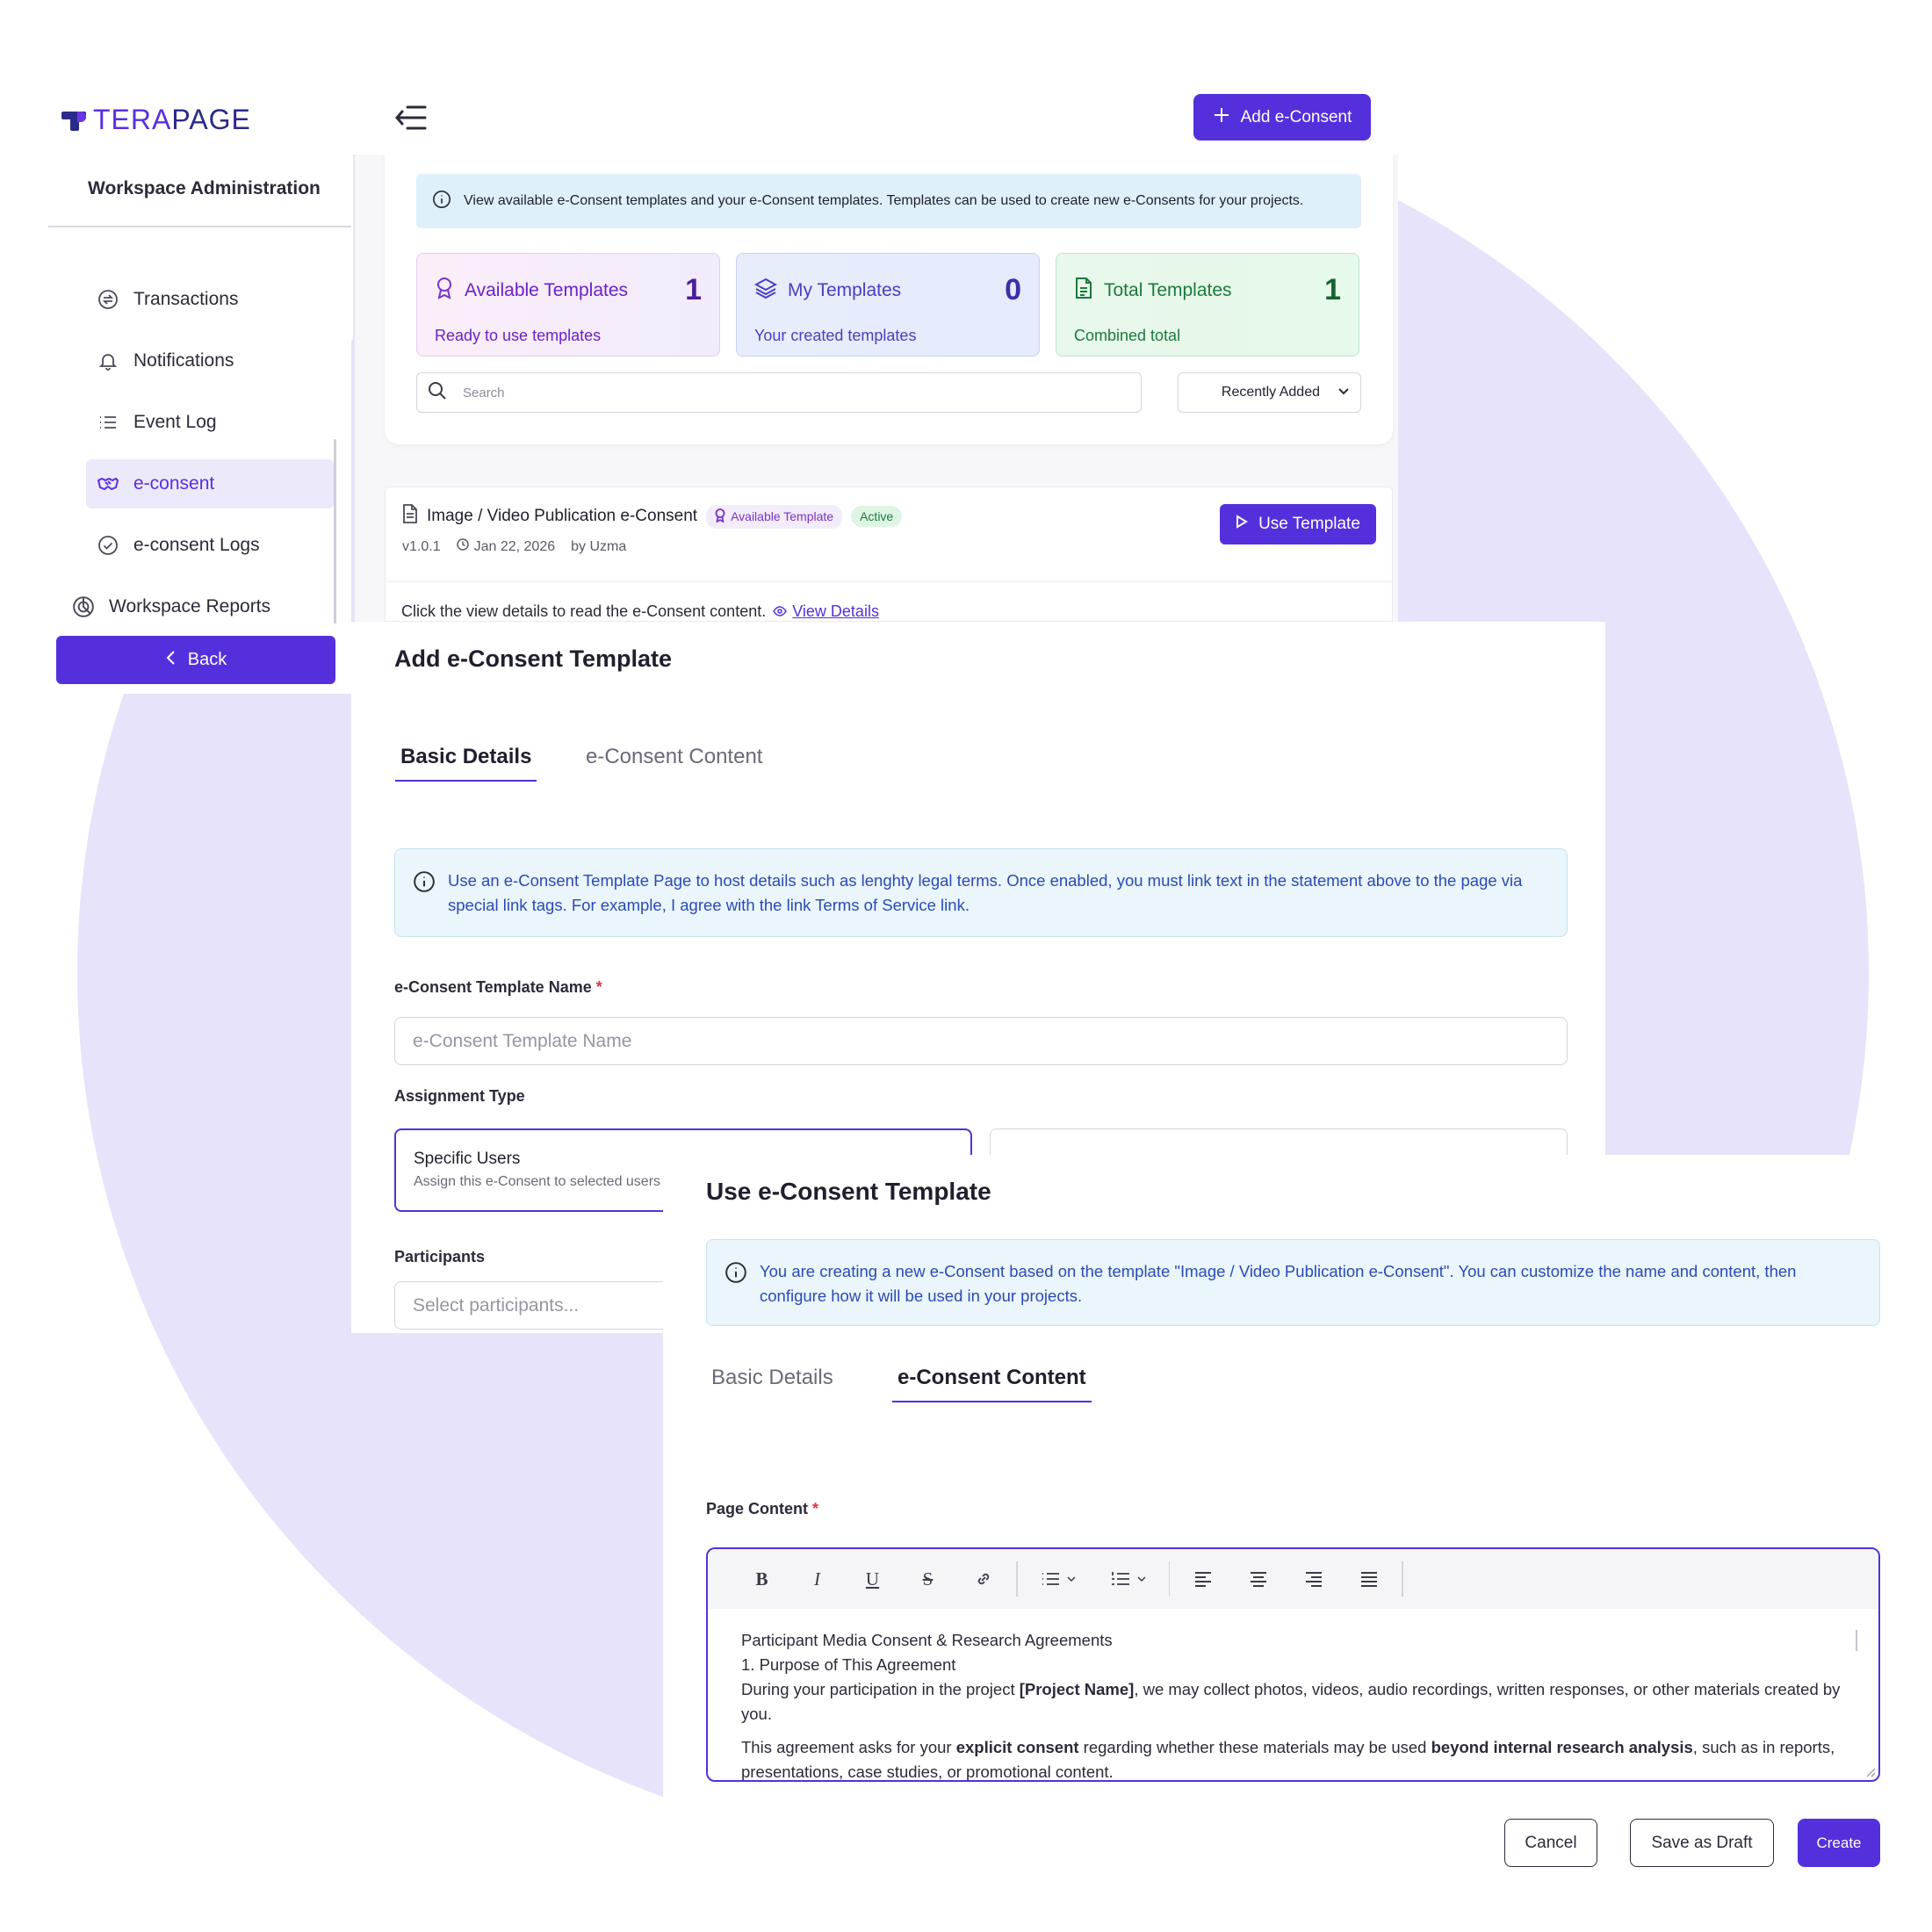 Image resolution: width=1932 pixels, height=1932 pixels. I want to click on workspace-title: Workspace Administration, so click(204, 188).